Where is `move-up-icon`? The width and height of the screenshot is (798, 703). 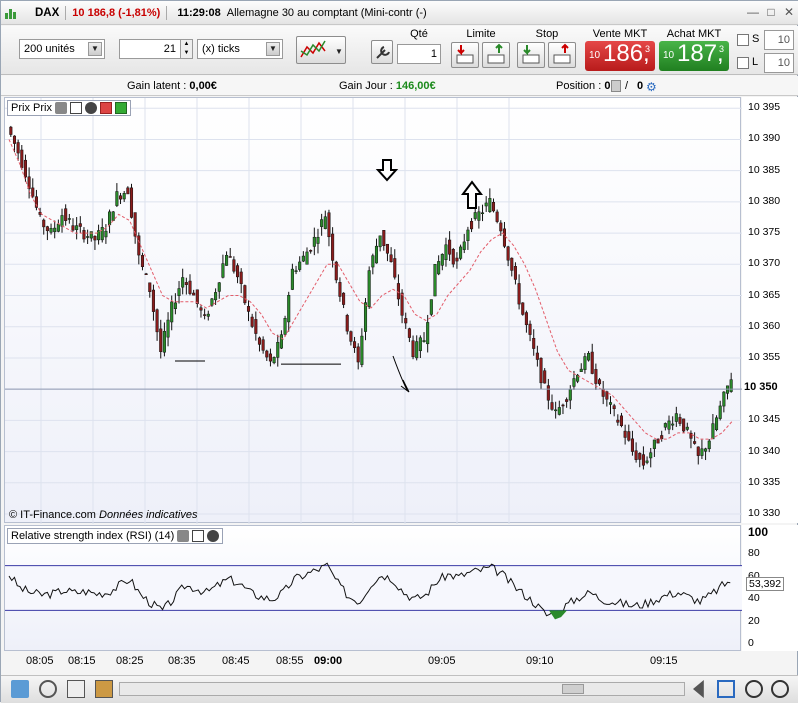
move-up-icon is located at coordinates (120, 108).